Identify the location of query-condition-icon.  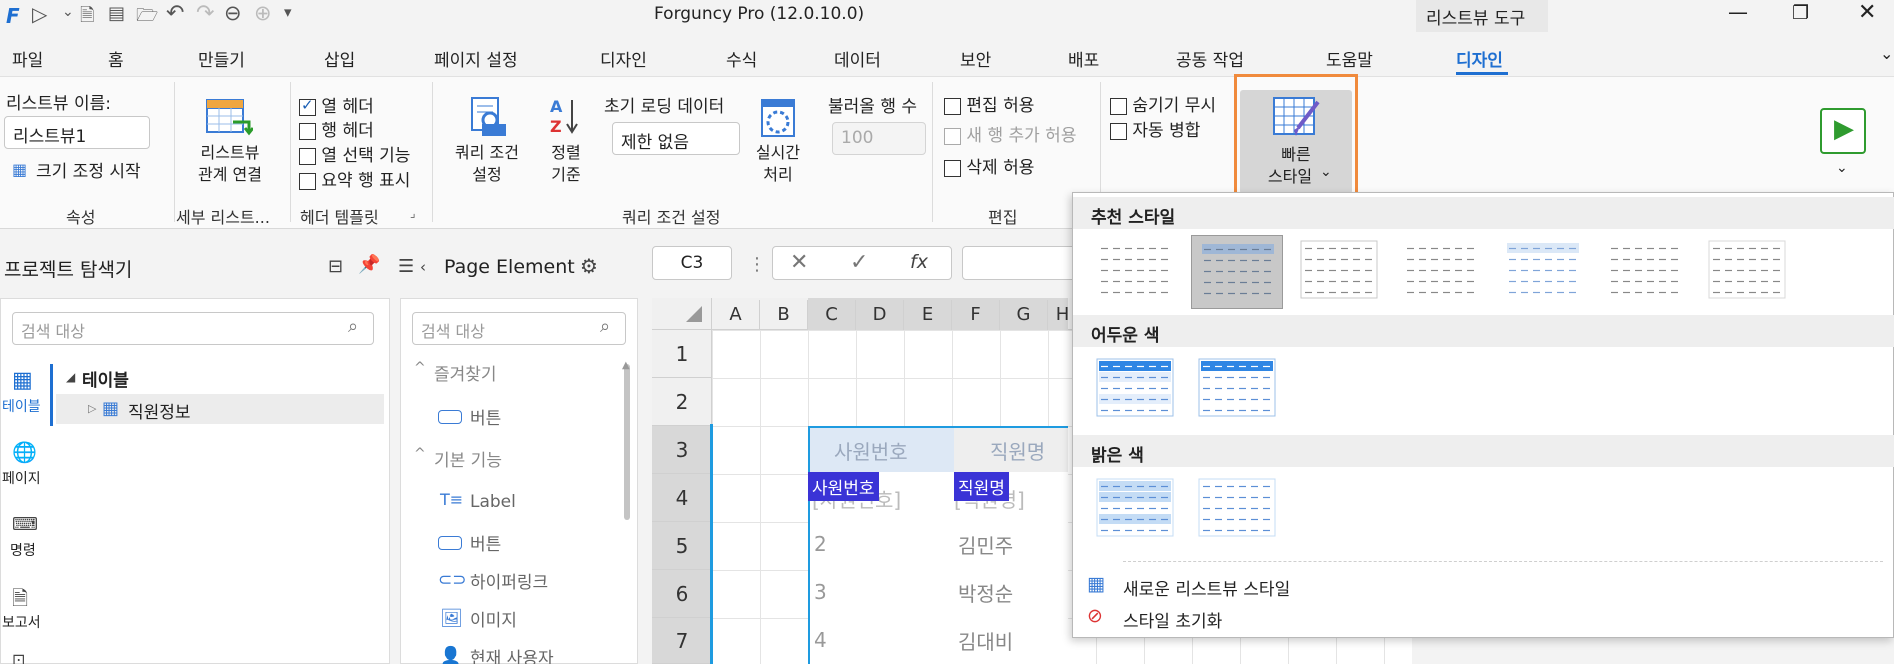
(487, 117).